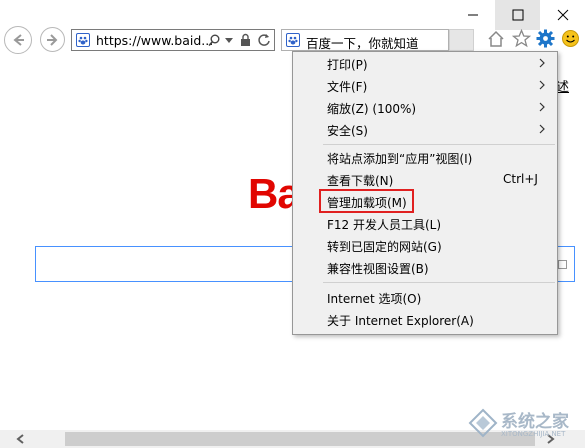 The height and width of the screenshot is (448, 585). Describe the element at coordinates (372, 109) in the screenshot. I see `menu-item-label: 缩放(Z) (100%)` at that location.